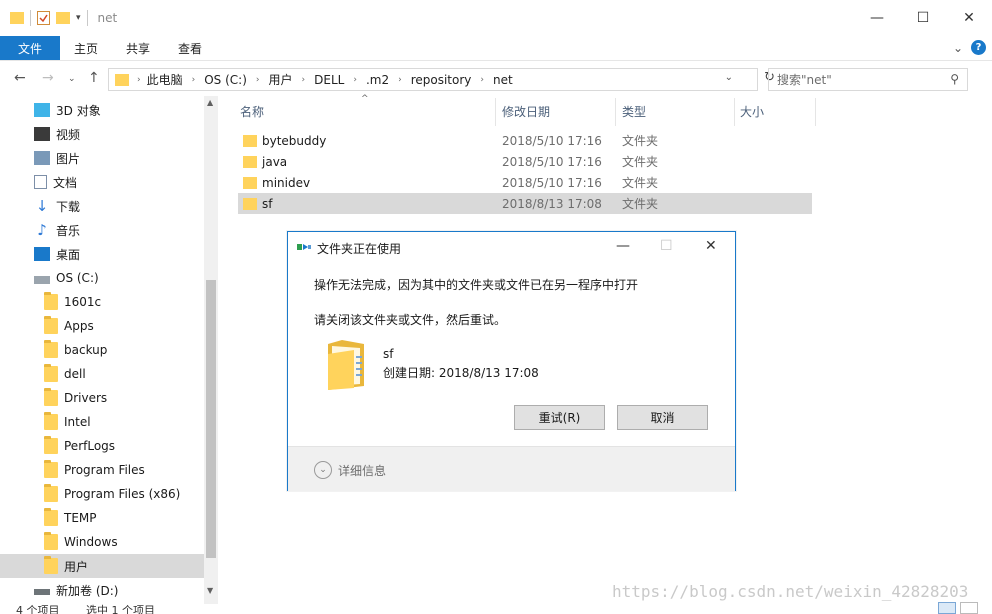 The height and width of the screenshot is (614, 992). Describe the element at coordinates (42, 110) in the screenshot. I see `3d-objects-icon` at that location.